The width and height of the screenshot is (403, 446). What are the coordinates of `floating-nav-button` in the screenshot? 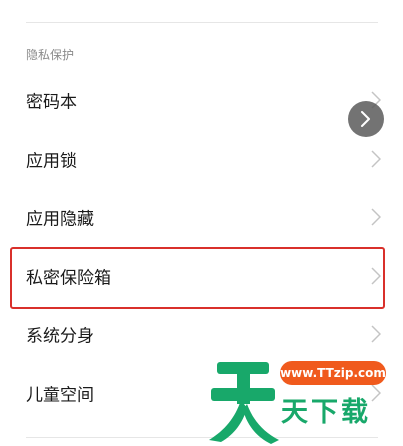 It's located at (366, 119).